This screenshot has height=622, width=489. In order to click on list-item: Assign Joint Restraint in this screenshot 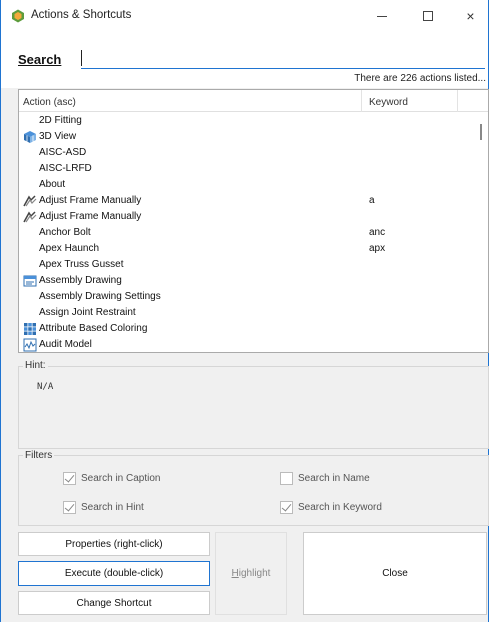, I will do `click(246, 313)`.